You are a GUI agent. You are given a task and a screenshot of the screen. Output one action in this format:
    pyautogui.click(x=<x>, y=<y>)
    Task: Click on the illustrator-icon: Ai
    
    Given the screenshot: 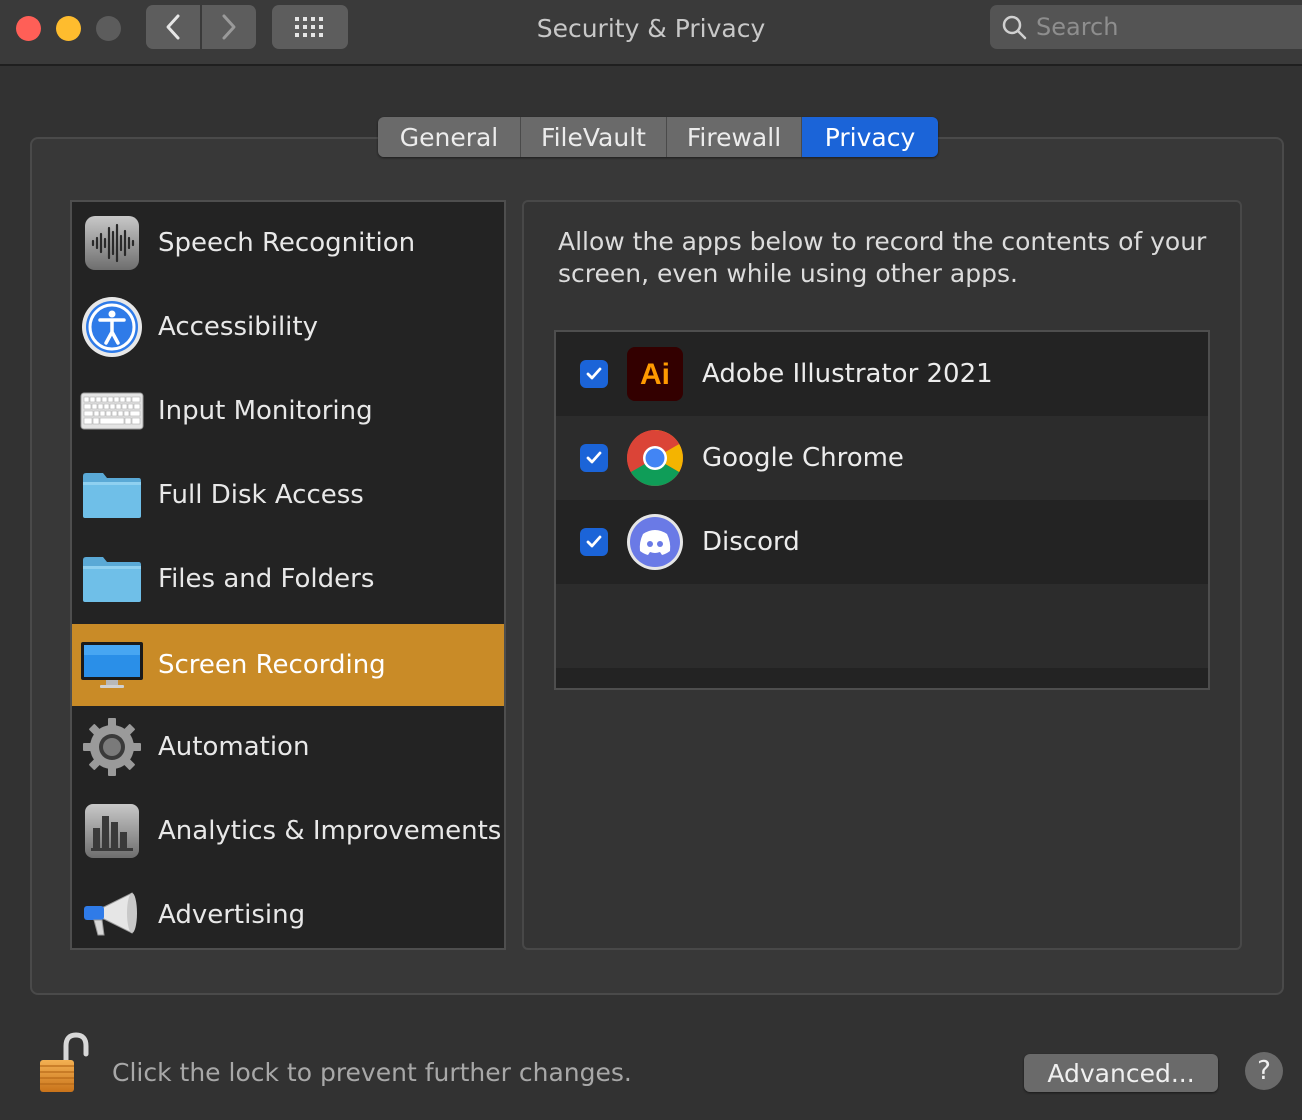 What is the action you would take?
    pyautogui.click(x=655, y=374)
    